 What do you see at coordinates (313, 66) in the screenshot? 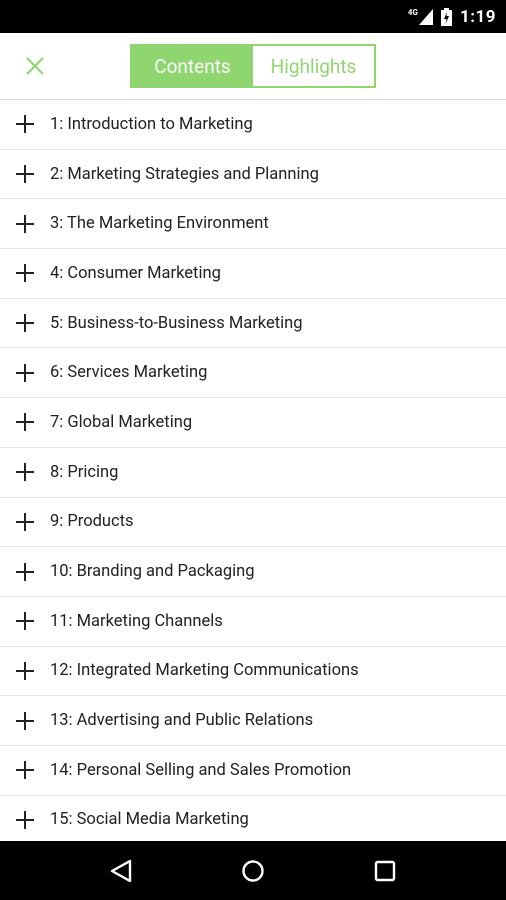
I see `tab-highlights: Highlights` at bounding box center [313, 66].